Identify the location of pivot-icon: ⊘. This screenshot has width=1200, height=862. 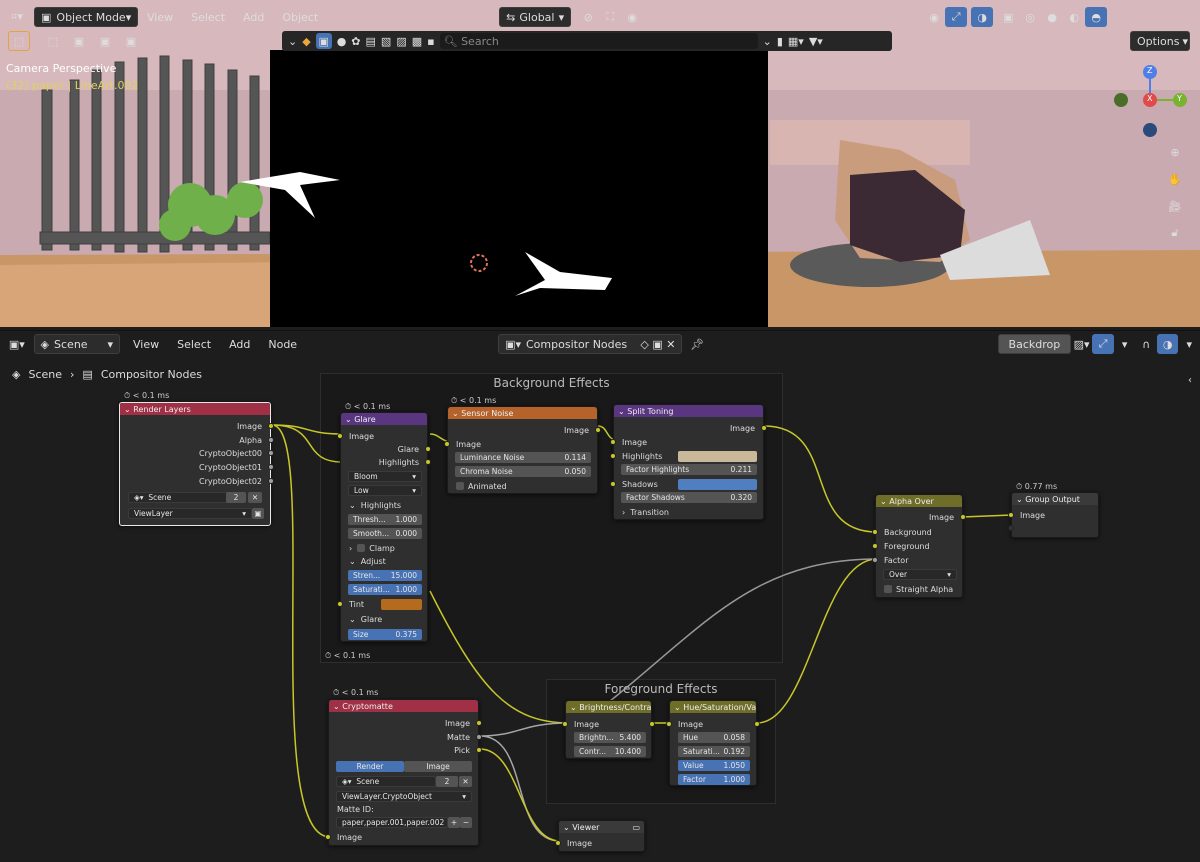
(588, 17).